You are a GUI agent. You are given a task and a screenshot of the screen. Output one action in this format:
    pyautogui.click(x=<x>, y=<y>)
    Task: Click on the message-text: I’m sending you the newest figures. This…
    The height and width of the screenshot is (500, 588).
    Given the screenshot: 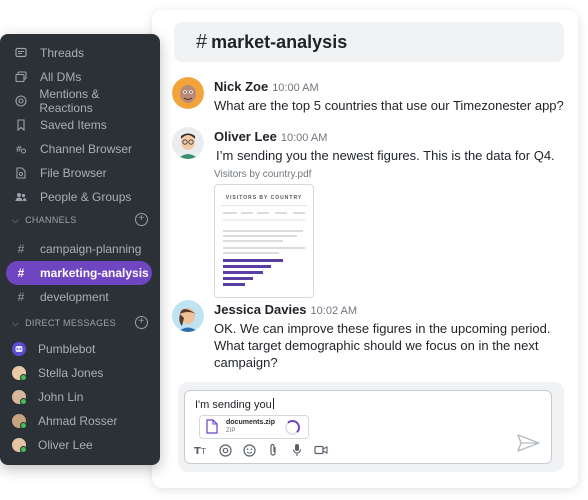 What is the action you would take?
    pyautogui.click(x=385, y=155)
    